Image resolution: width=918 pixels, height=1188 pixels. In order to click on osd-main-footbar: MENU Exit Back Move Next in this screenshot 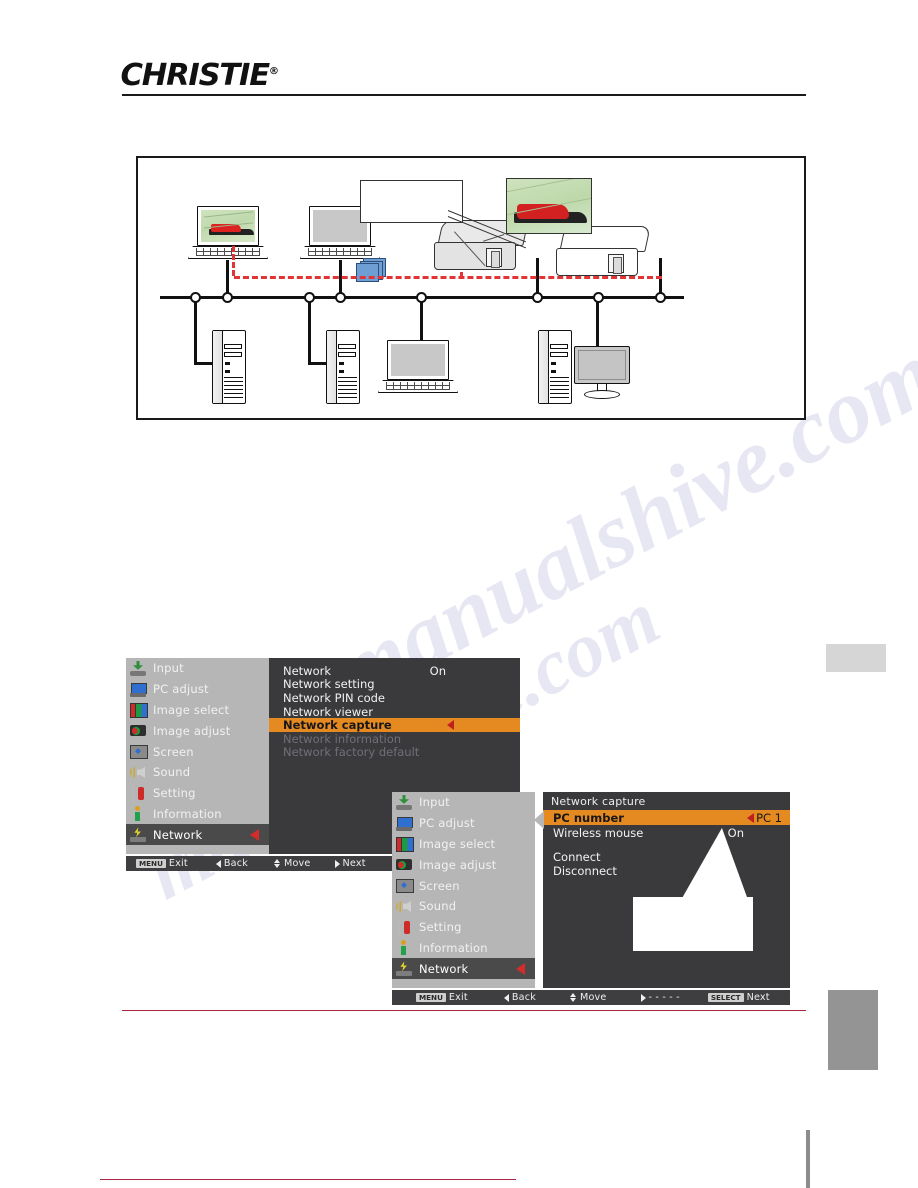, I will do `click(259, 863)`.